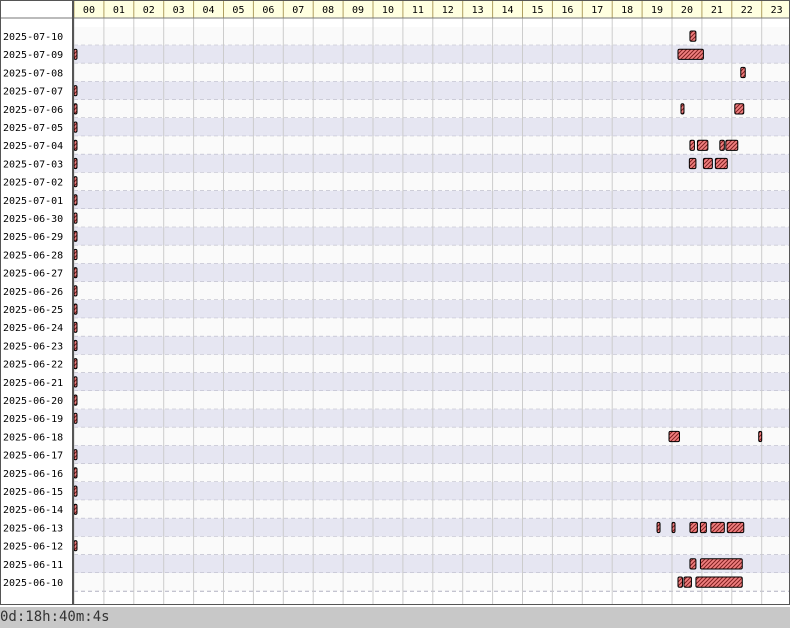  Describe the element at coordinates (33, 474) in the screenshot. I see `date-label: 2025-06-16` at that location.